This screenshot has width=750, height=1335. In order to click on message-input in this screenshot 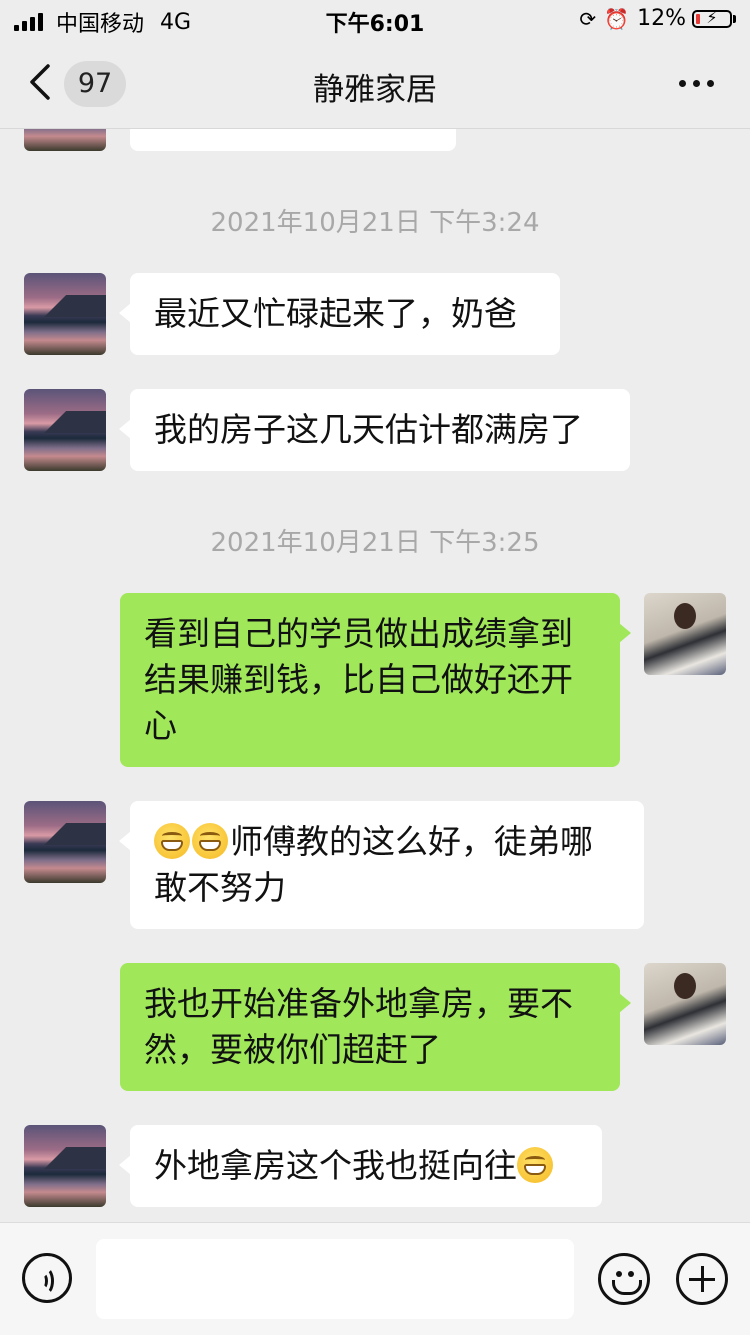, I will do `click(335, 1279)`.